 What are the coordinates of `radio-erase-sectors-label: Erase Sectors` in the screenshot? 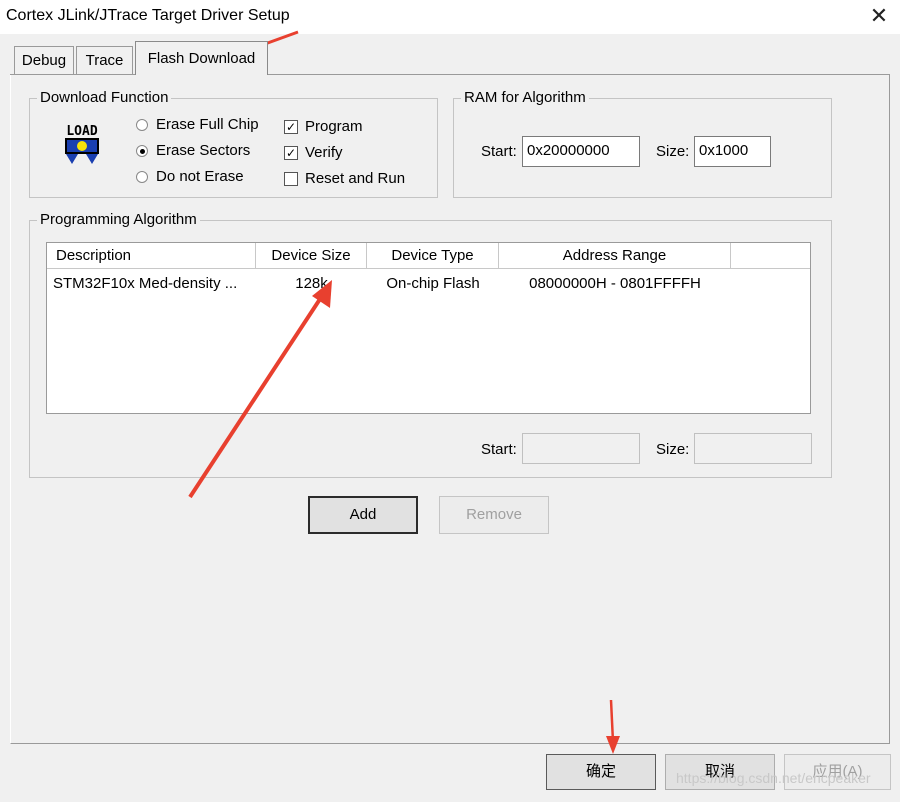 It's located at (203, 150).